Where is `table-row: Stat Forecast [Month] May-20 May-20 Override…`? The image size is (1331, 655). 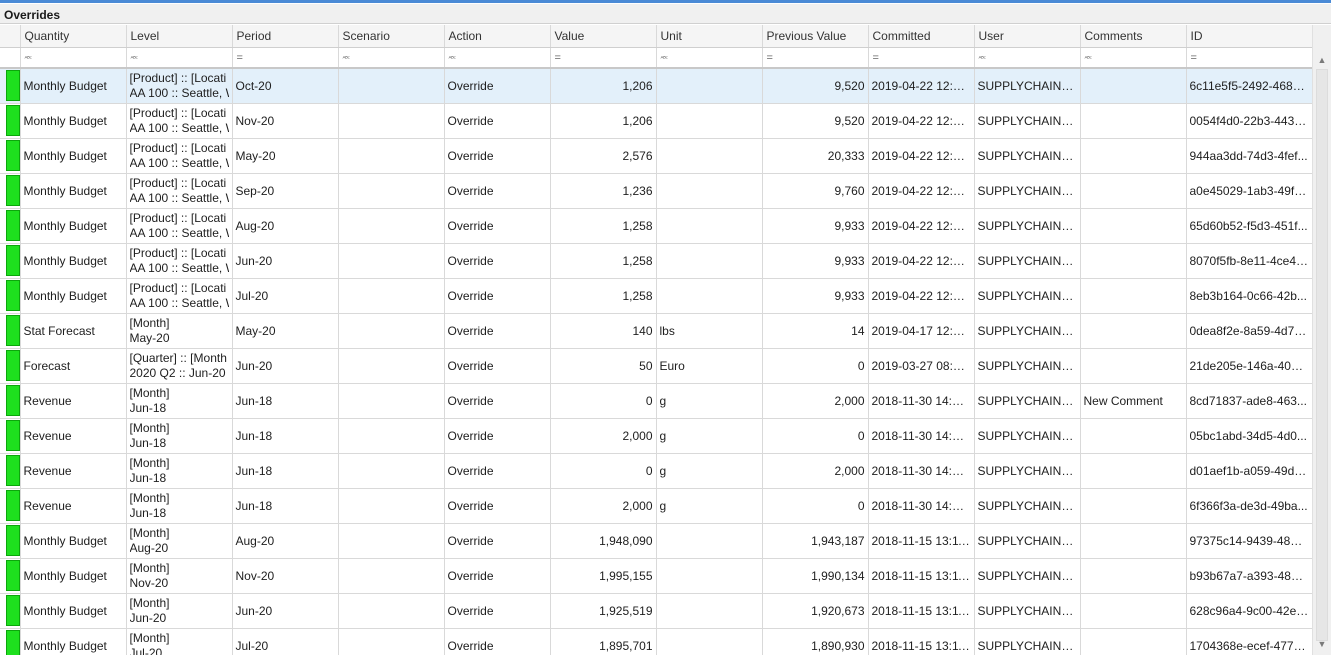
table-row: Stat Forecast [Month] May-20 May-20 Override… is located at coordinates (656, 331).